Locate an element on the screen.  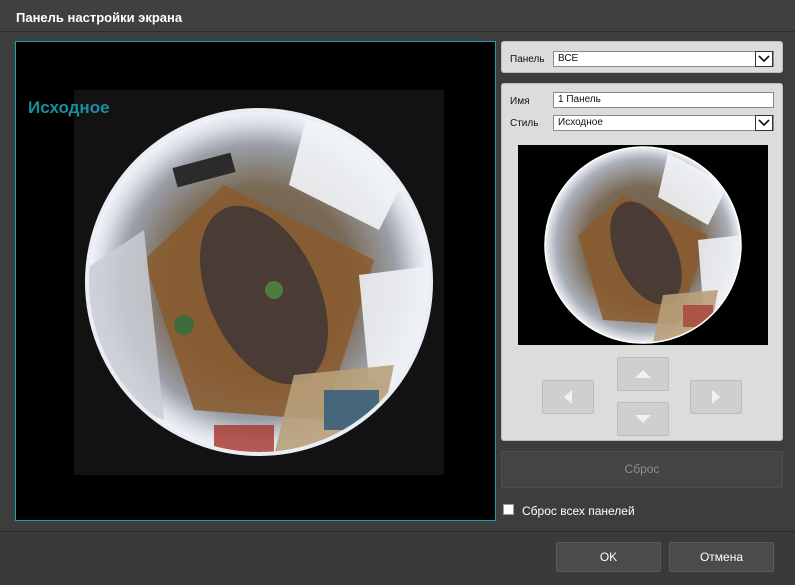
viewport-style-label: Исходное is located at coordinates (69, 107).